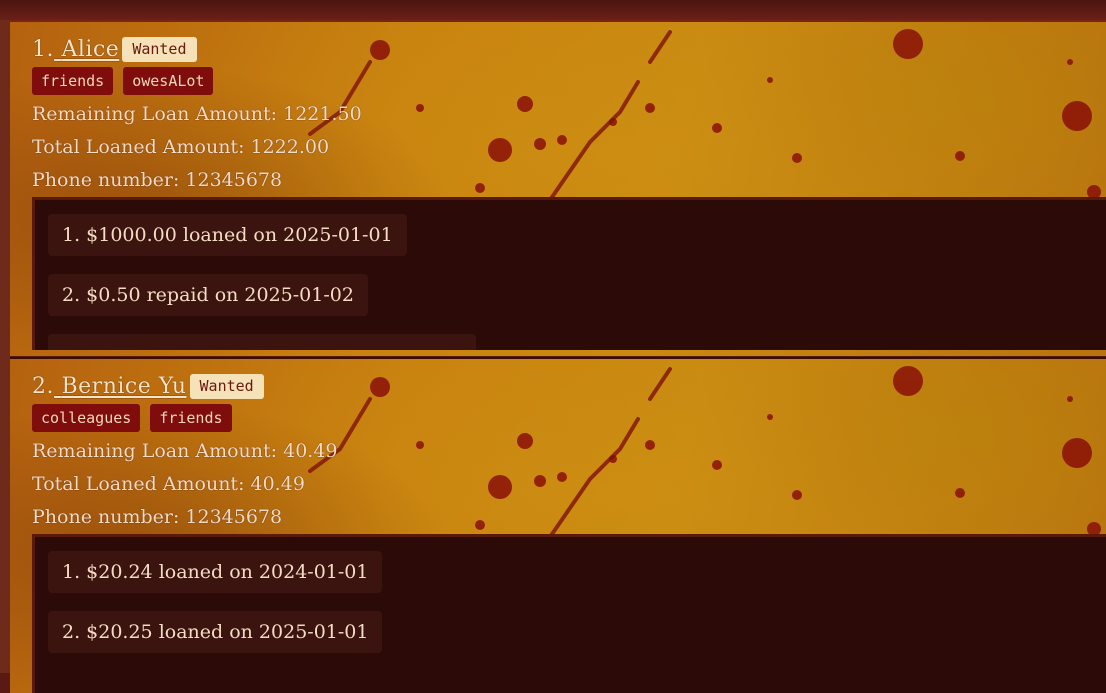 This screenshot has height=693, width=1106. What do you see at coordinates (86, 418) in the screenshot?
I see `tag: colleagues` at bounding box center [86, 418].